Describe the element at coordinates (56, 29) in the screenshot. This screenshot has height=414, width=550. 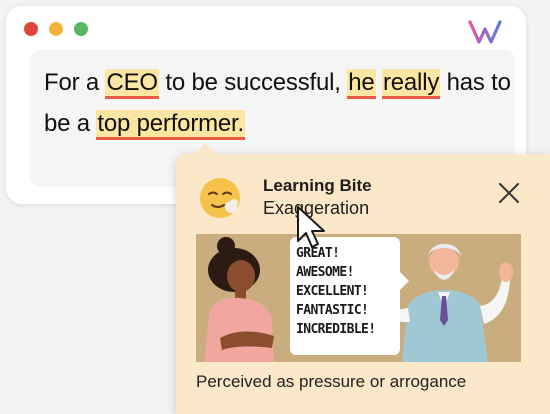
I see `window-minimize-dot` at that location.